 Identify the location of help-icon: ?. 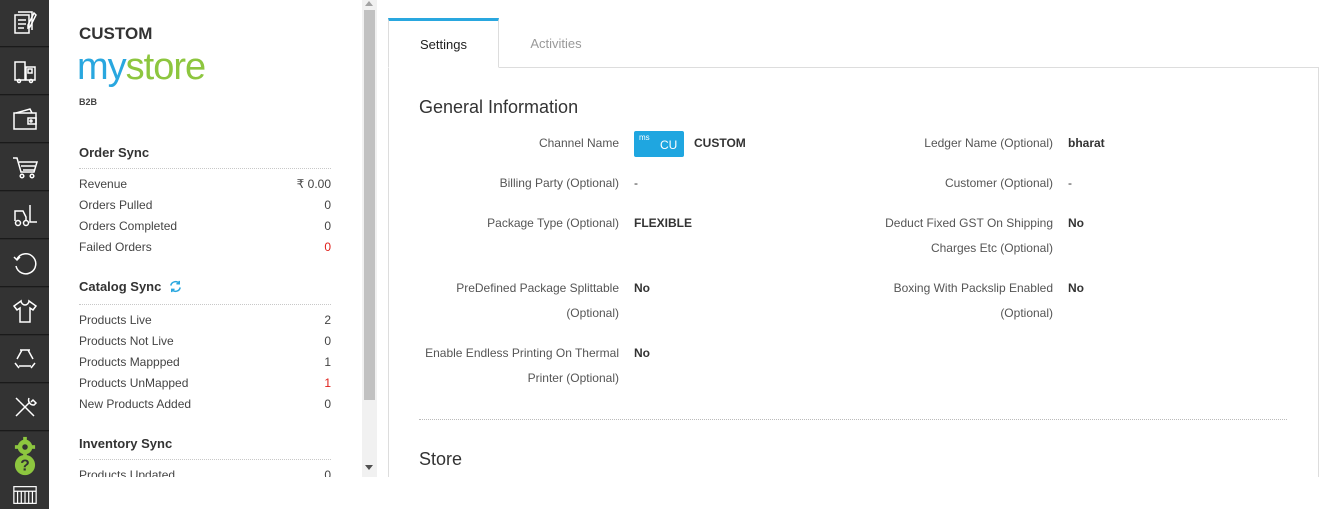
(25, 465).